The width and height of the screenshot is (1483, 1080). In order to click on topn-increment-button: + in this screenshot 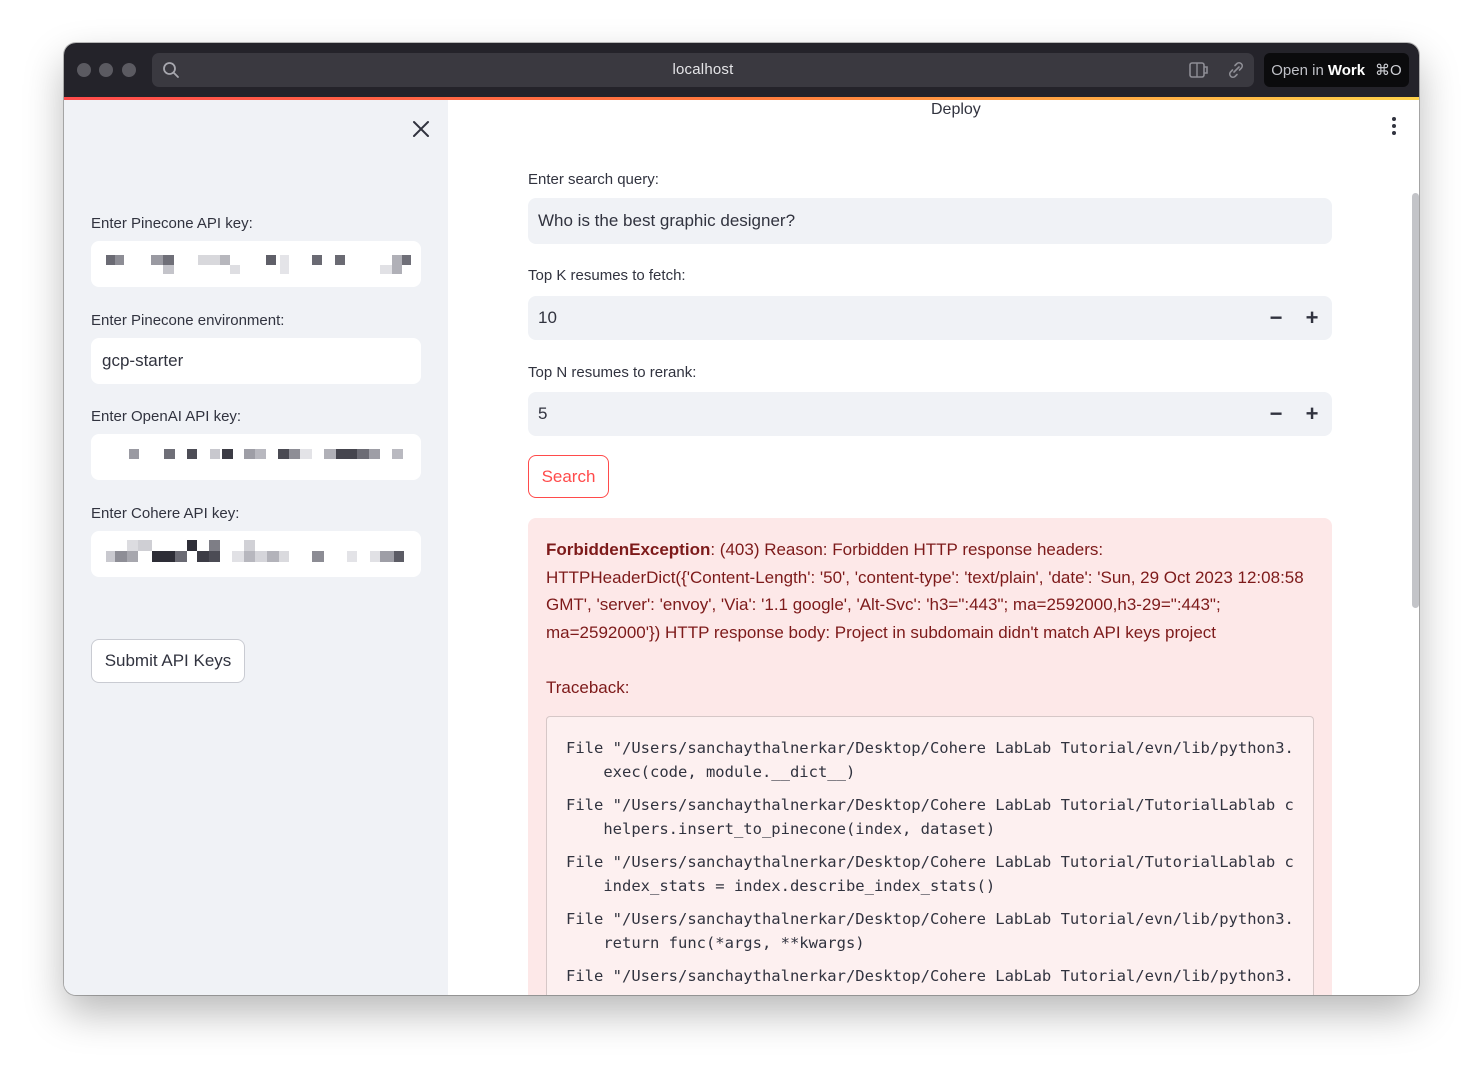, I will do `click(1312, 414)`.